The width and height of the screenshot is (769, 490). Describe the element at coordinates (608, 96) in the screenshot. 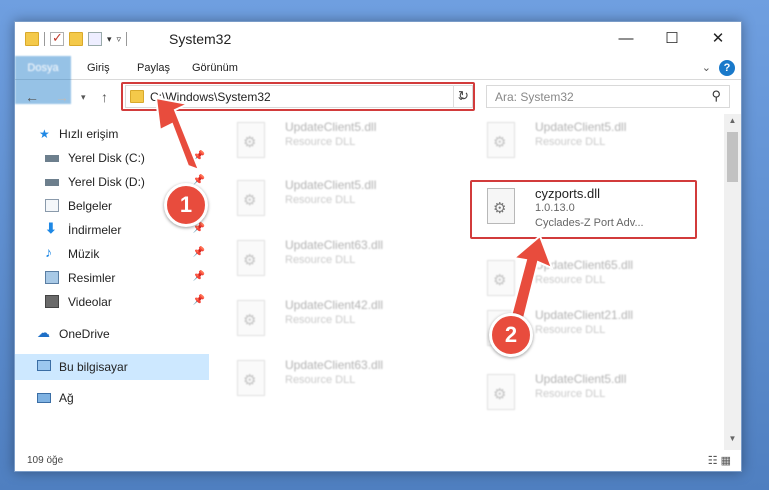

I see `search-input: Ara: System32 ⚲` at that location.